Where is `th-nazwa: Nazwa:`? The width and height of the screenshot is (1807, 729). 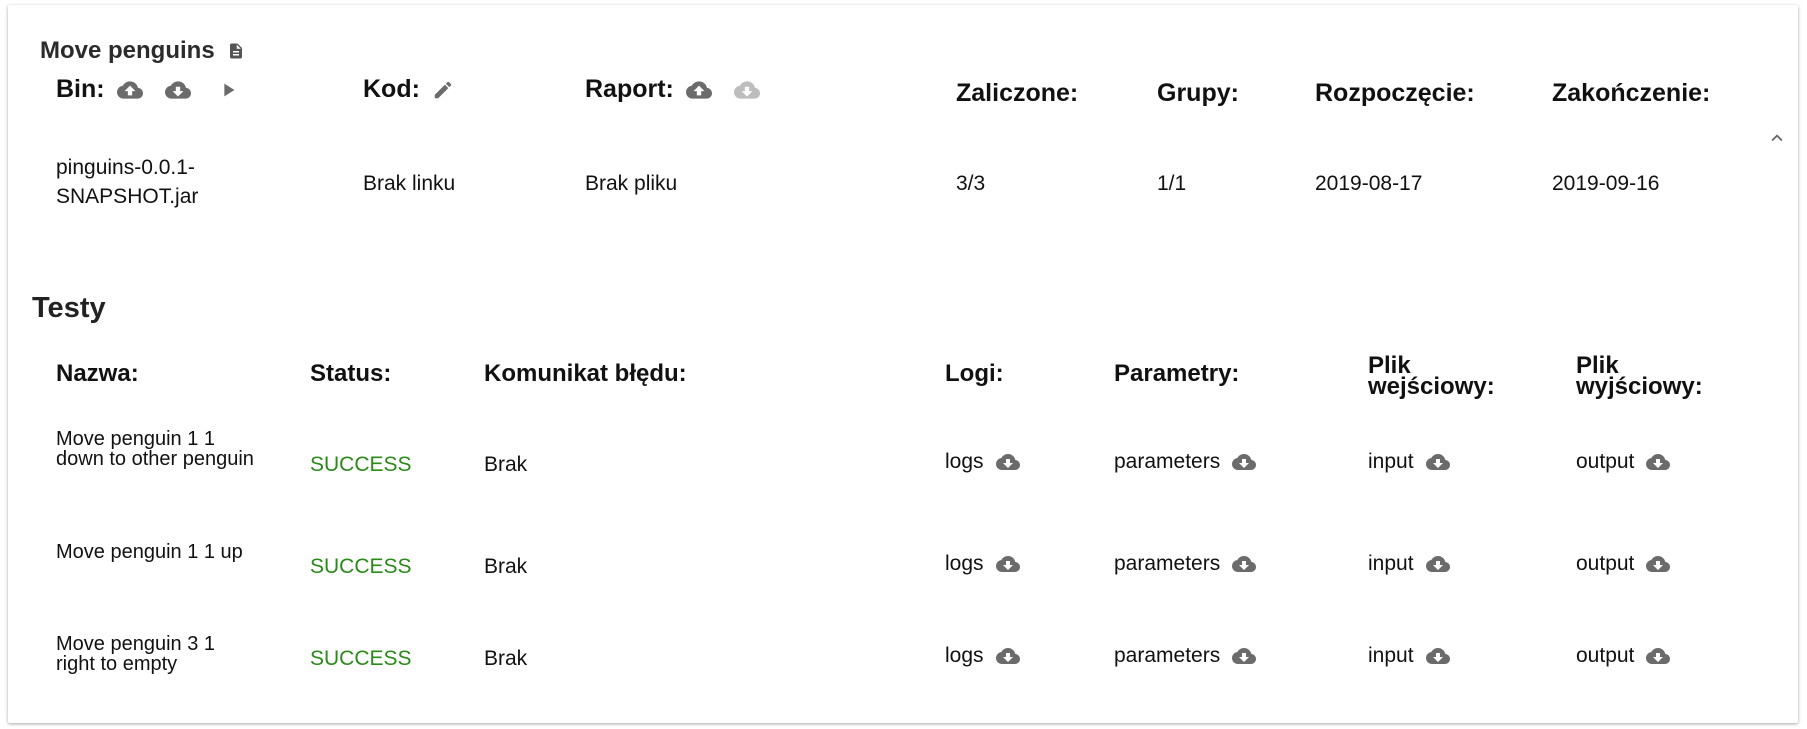
th-nazwa: Nazwa: is located at coordinates (97, 373).